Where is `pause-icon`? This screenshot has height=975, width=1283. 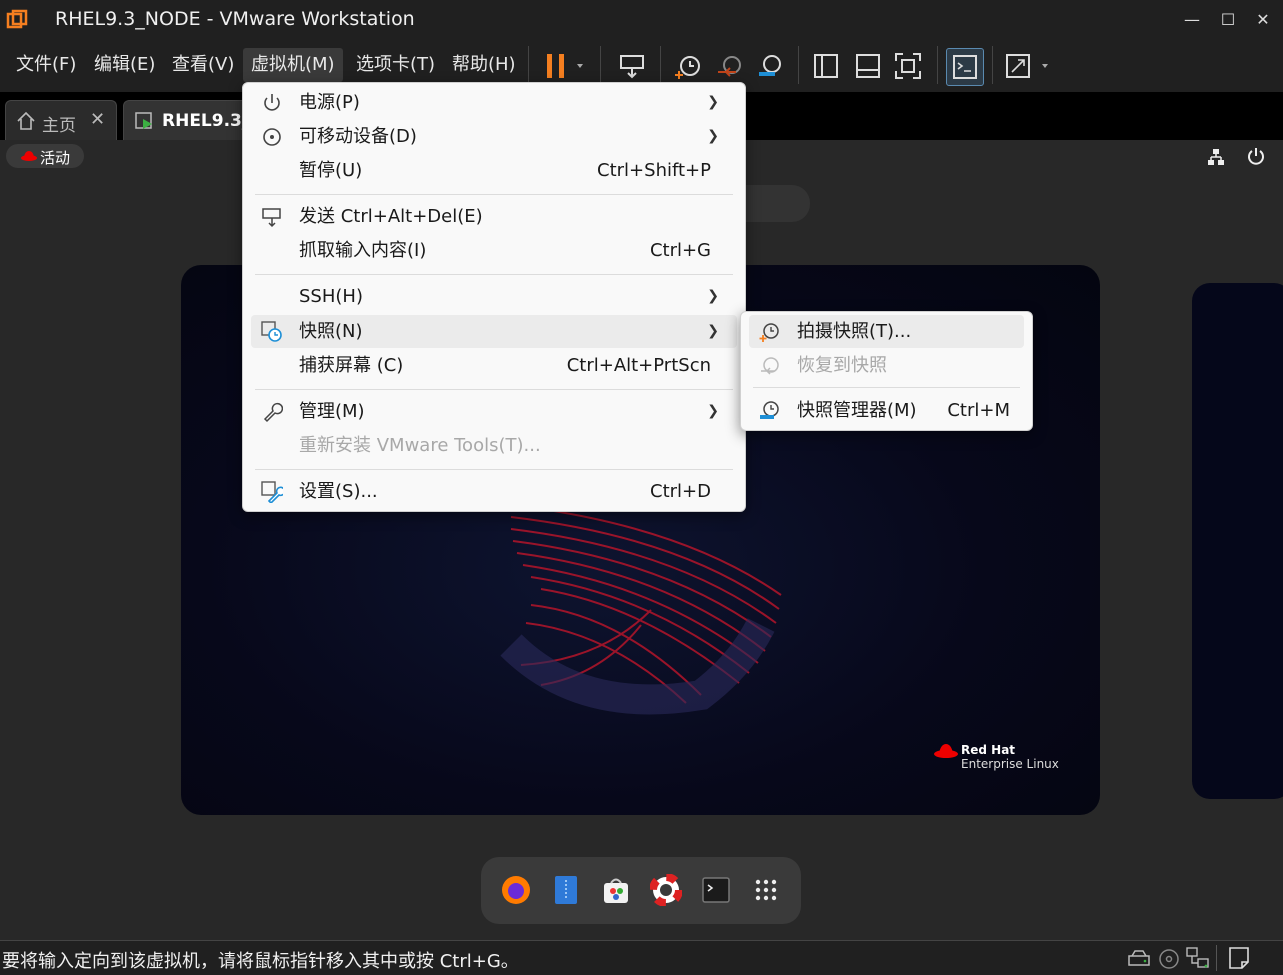
pause-icon is located at coordinates (565, 66).